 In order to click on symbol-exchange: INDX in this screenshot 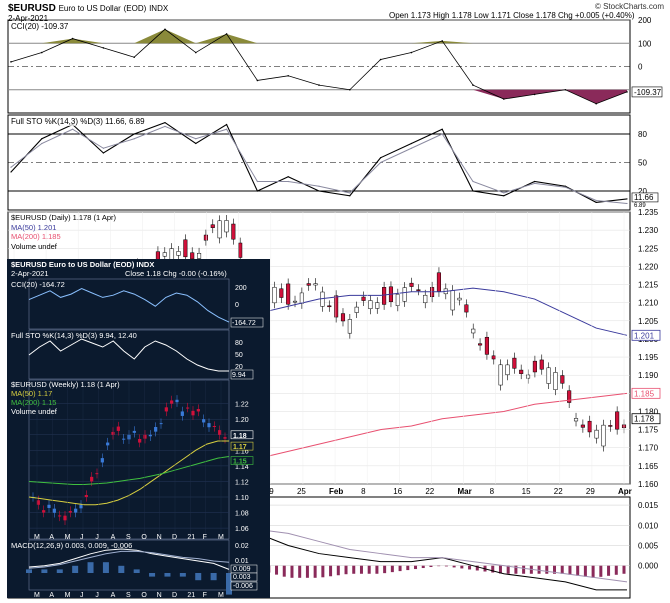, I will do `click(159, 8)`.